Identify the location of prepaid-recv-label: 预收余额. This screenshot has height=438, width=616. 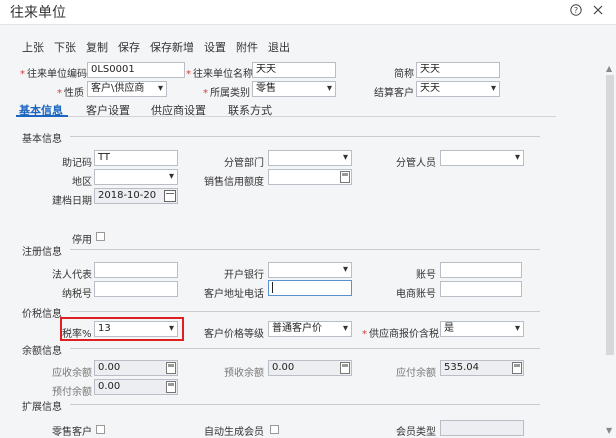
(244, 373).